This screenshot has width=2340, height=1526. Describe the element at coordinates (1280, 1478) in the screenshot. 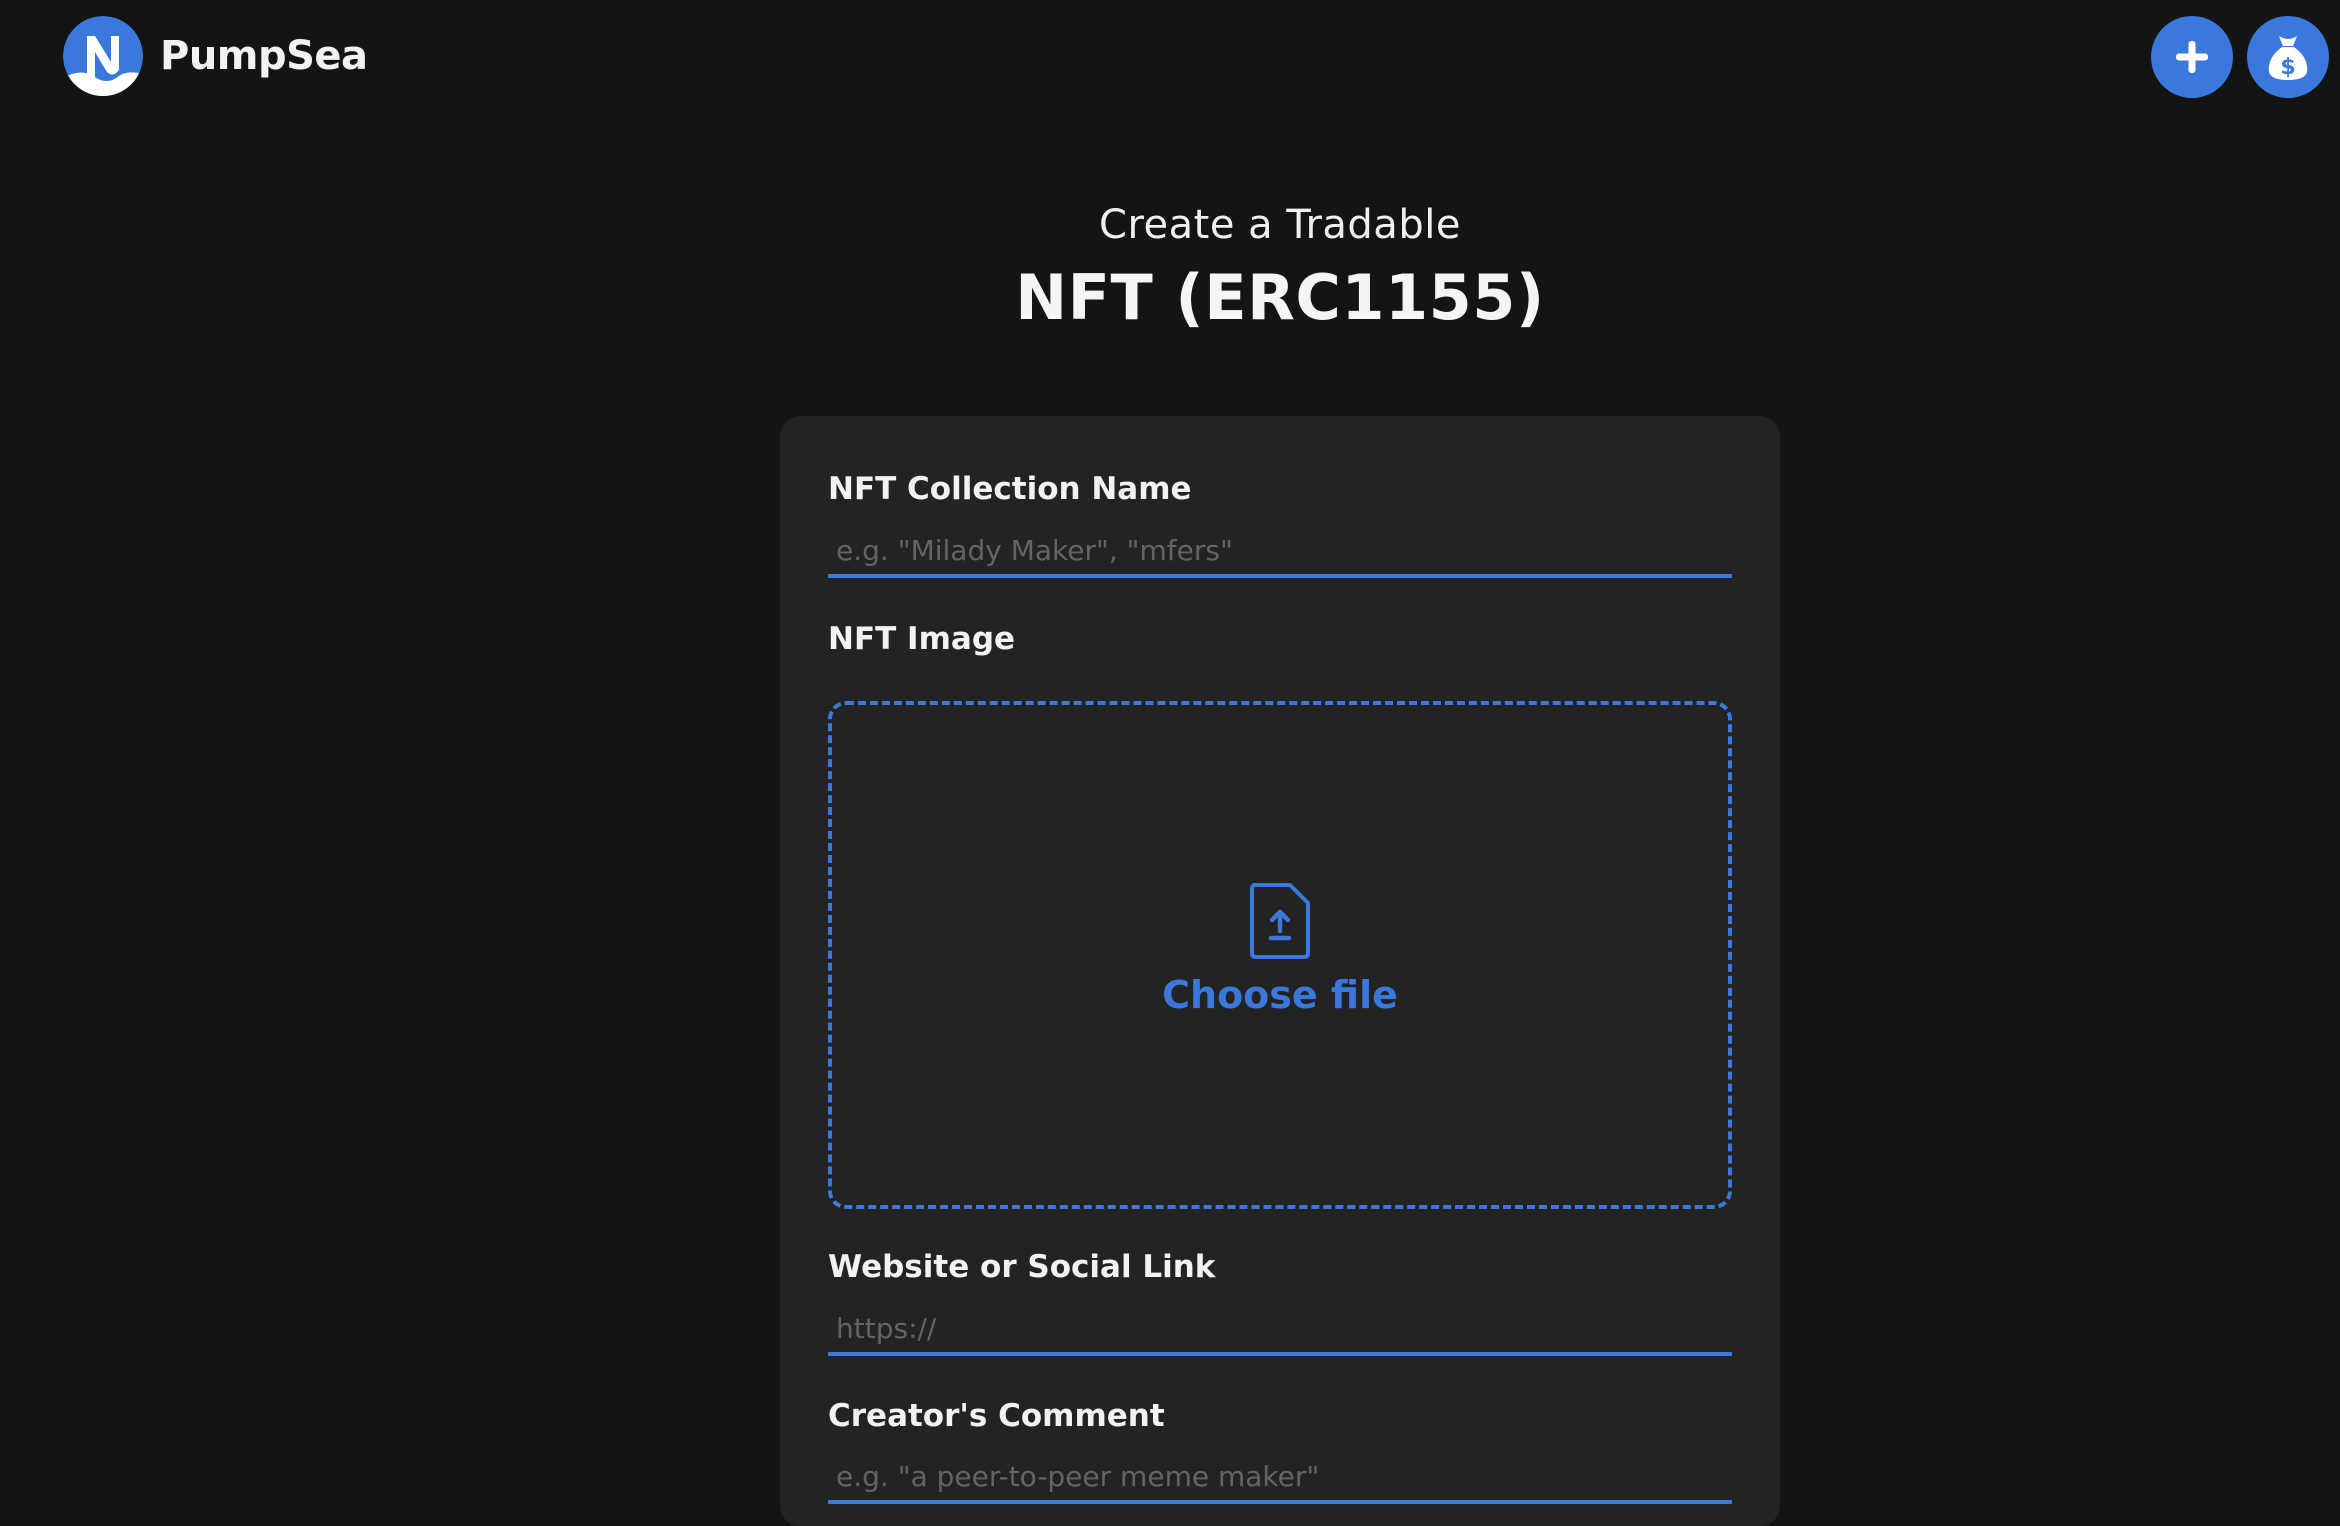

I see `creator-comment-input` at that location.